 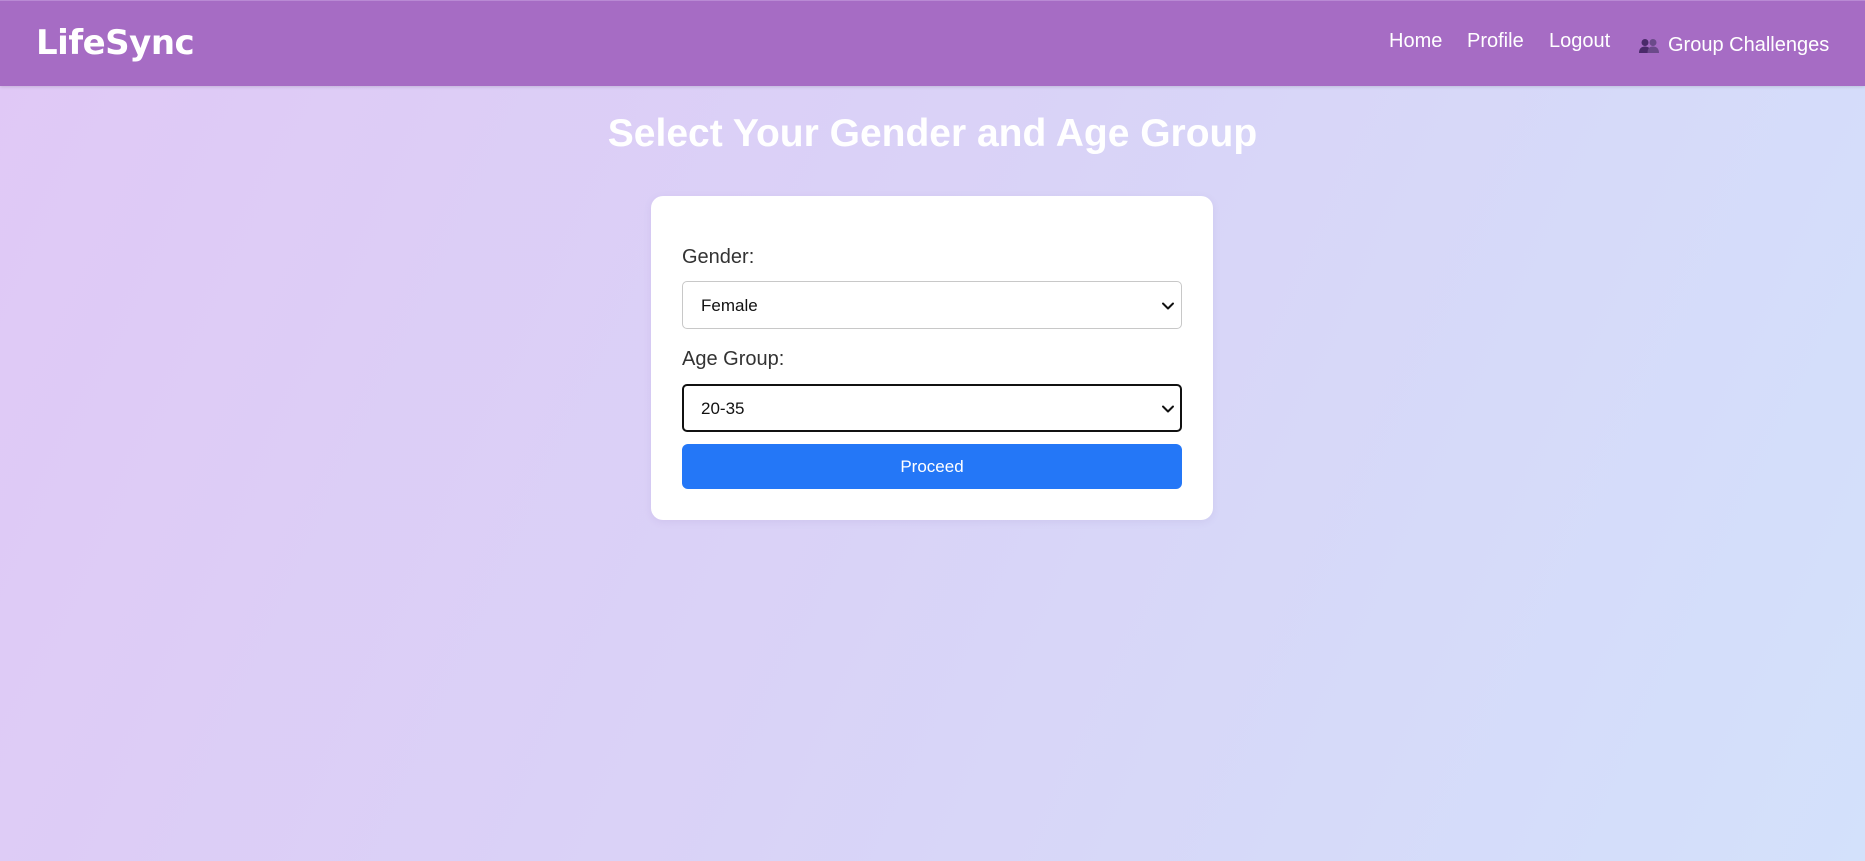 What do you see at coordinates (1415, 41) in the screenshot?
I see `nav-home-link: Home` at bounding box center [1415, 41].